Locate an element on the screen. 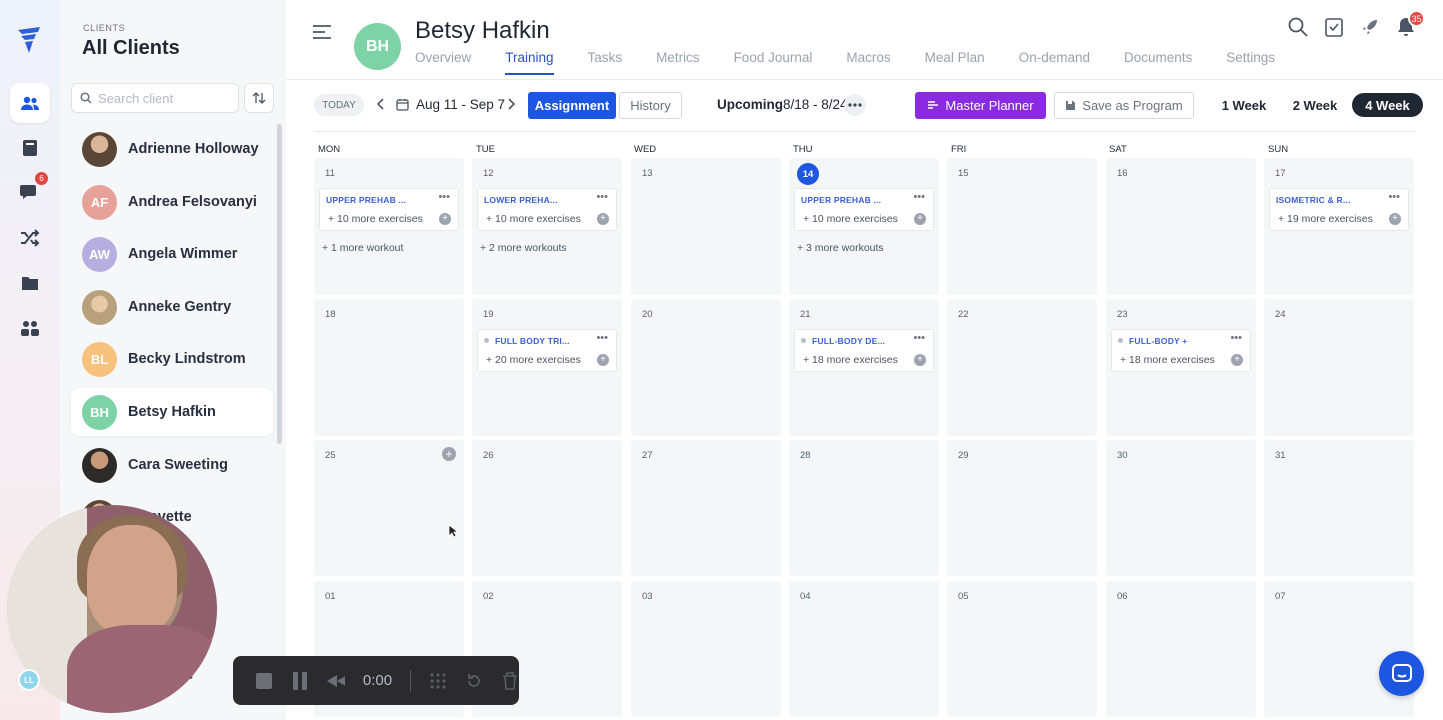  more-workouts-link: + 3 more workouts is located at coordinates (840, 248).